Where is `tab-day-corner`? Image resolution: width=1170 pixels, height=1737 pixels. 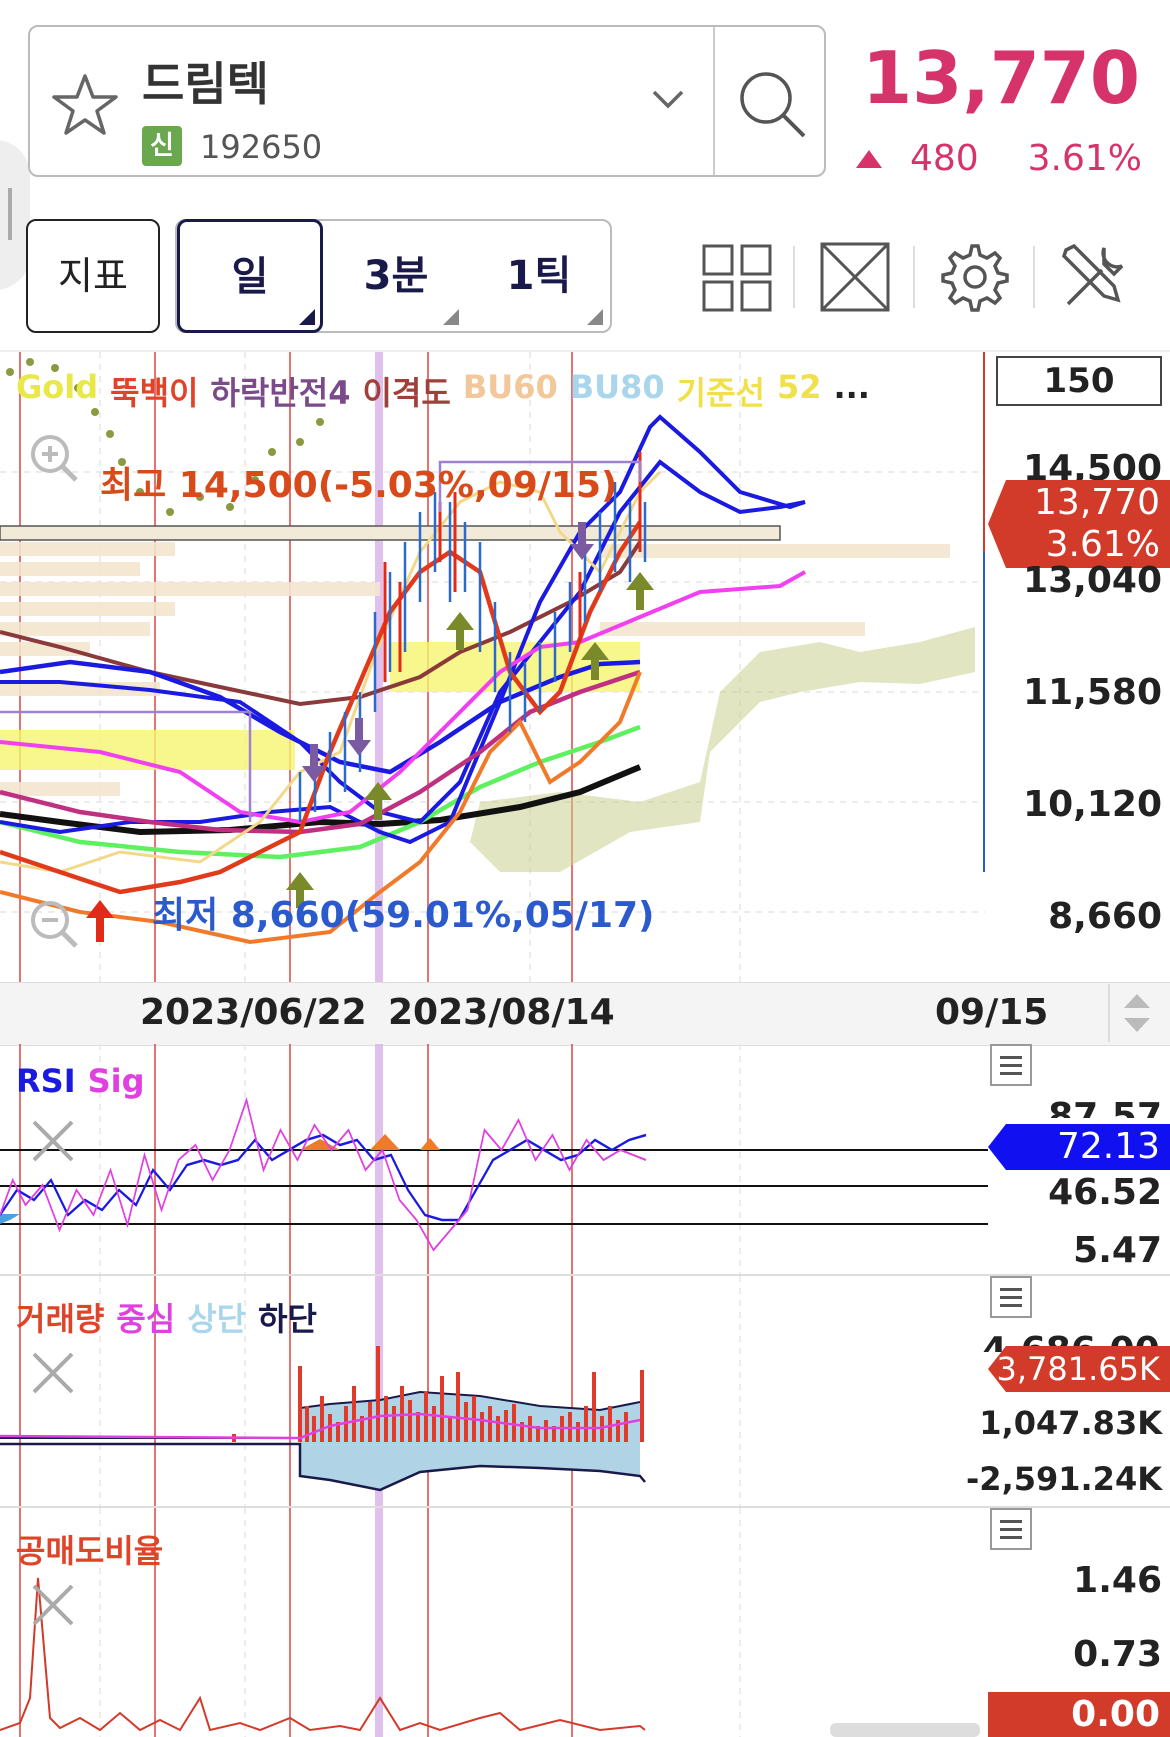 tab-day-corner is located at coordinates (307, 317).